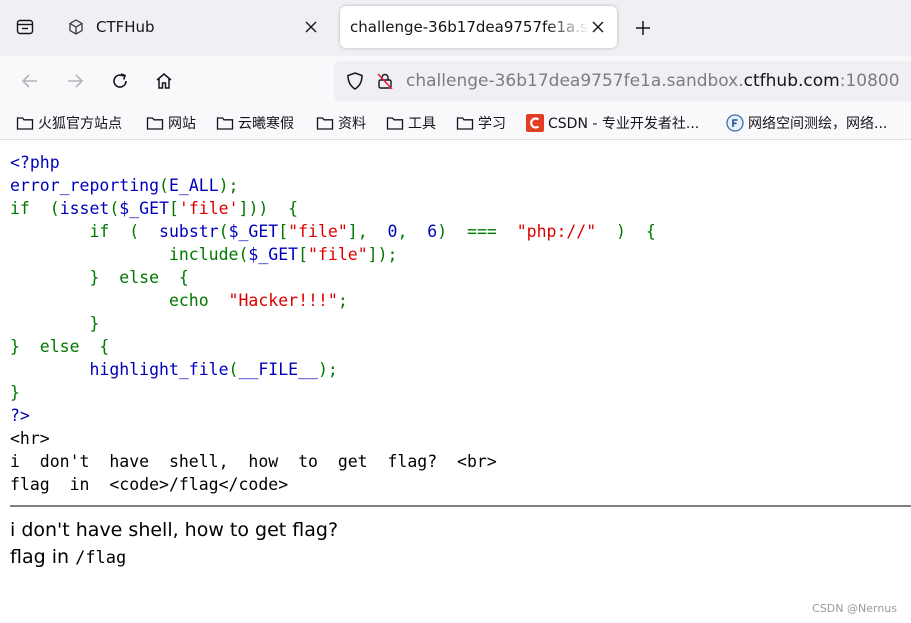  I want to click on code-token: if, so click(30, 208).